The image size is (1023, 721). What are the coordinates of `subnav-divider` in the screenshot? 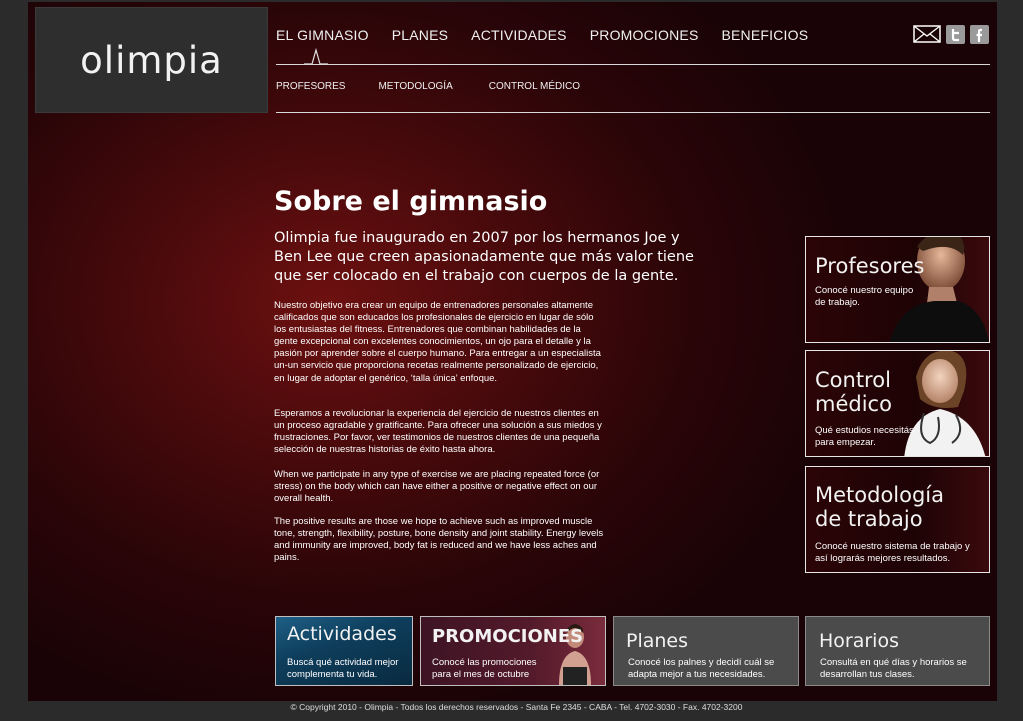 It's located at (633, 112).